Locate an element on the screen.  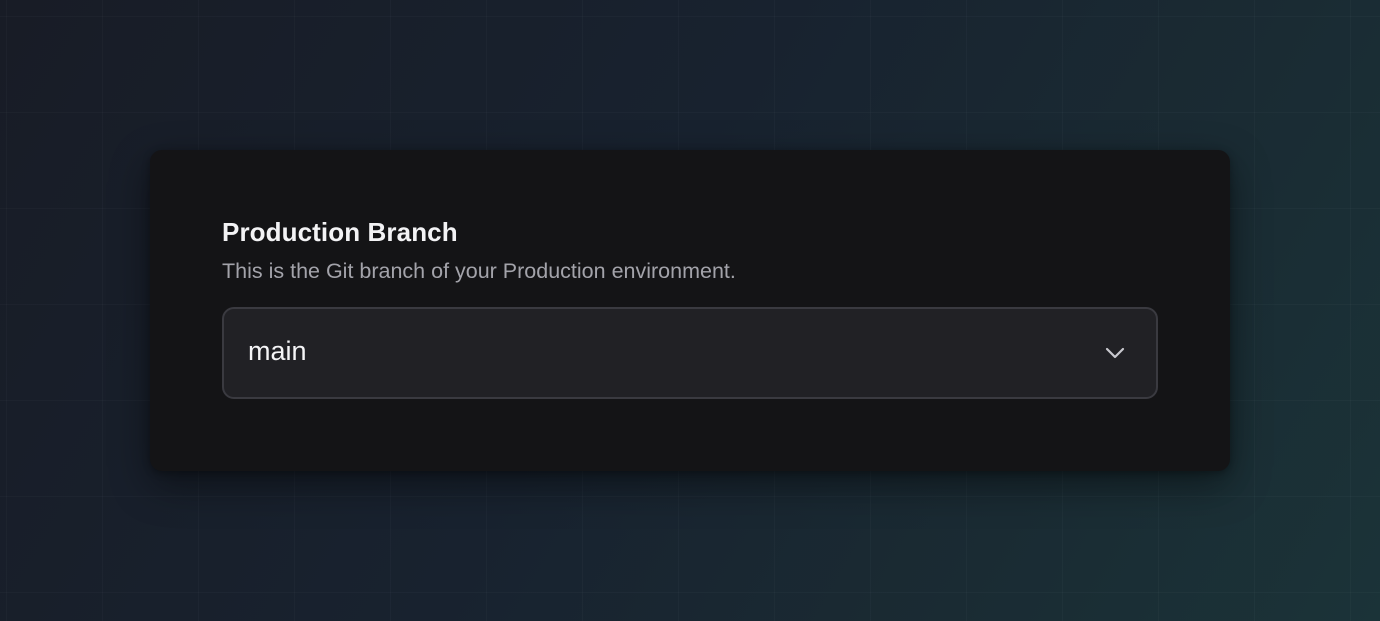
production-branch-label: Production Branch is located at coordinates (340, 232).